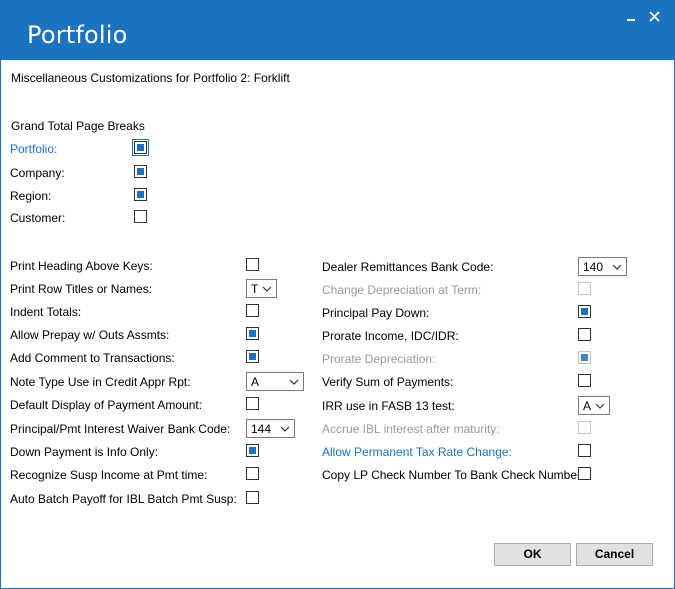  I want to click on indent-totals-label: Indent Totals:, so click(46, 312).